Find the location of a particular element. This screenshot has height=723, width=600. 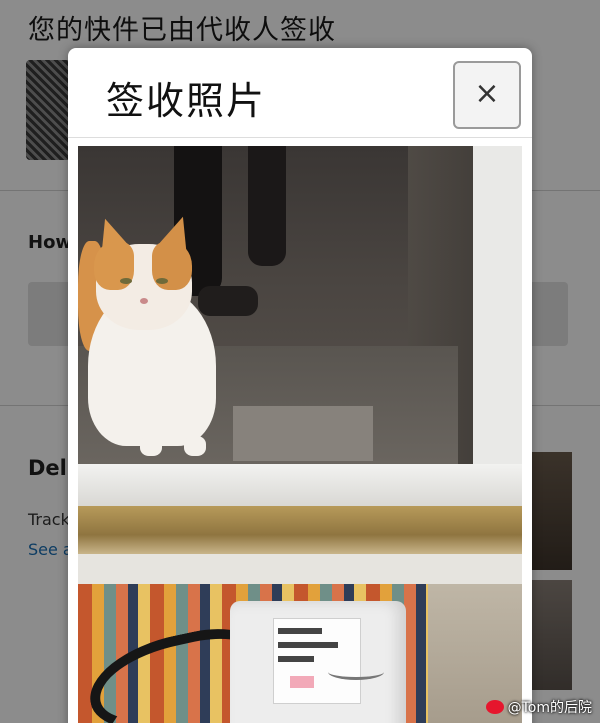

modal-header: 签收照片 × is located at coordinates (300, 93).